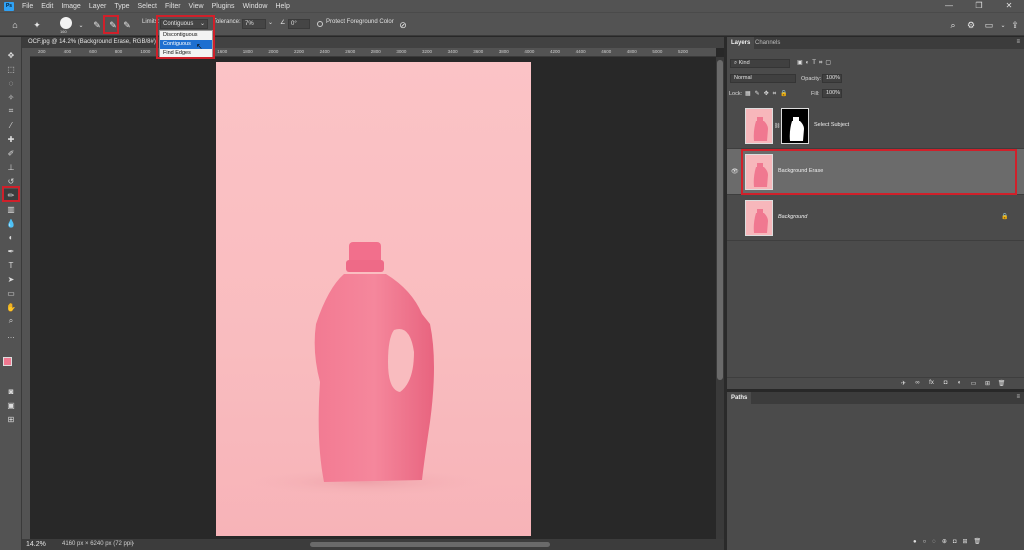  I want to click on link-layers-icon: ∞, so click(917, 384).